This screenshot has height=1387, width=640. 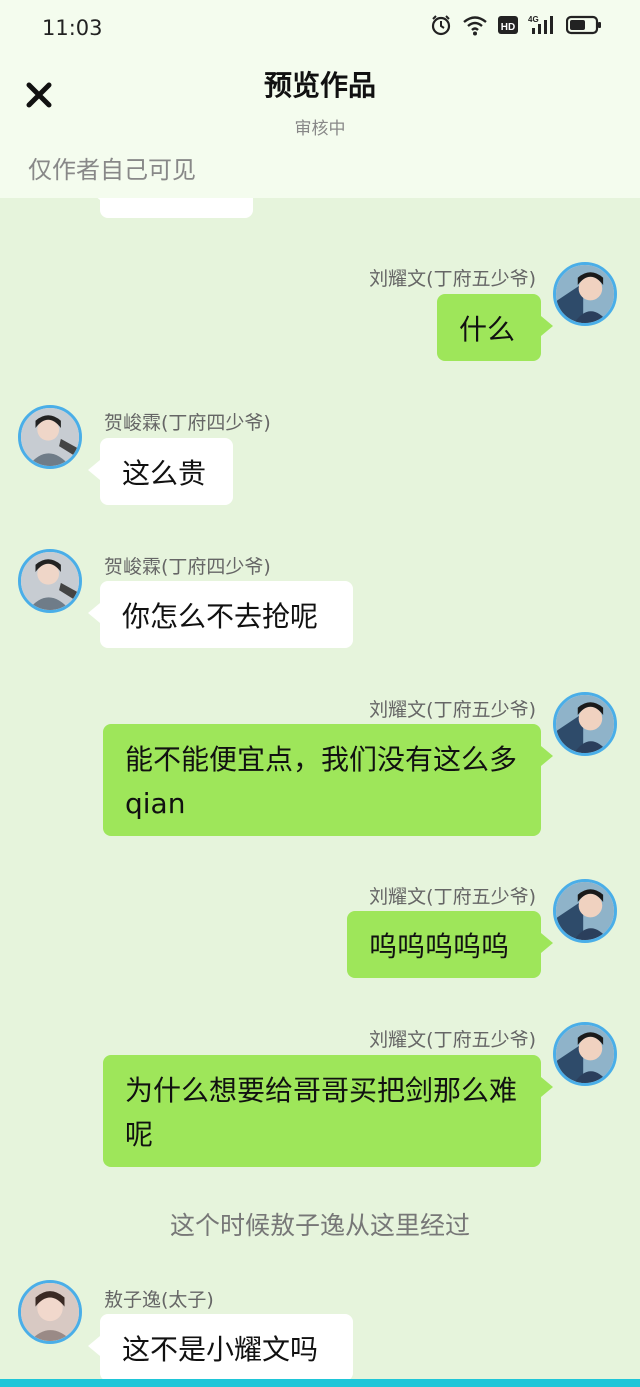 I want to click on message-text: 什么, so click(x=487, y=329).